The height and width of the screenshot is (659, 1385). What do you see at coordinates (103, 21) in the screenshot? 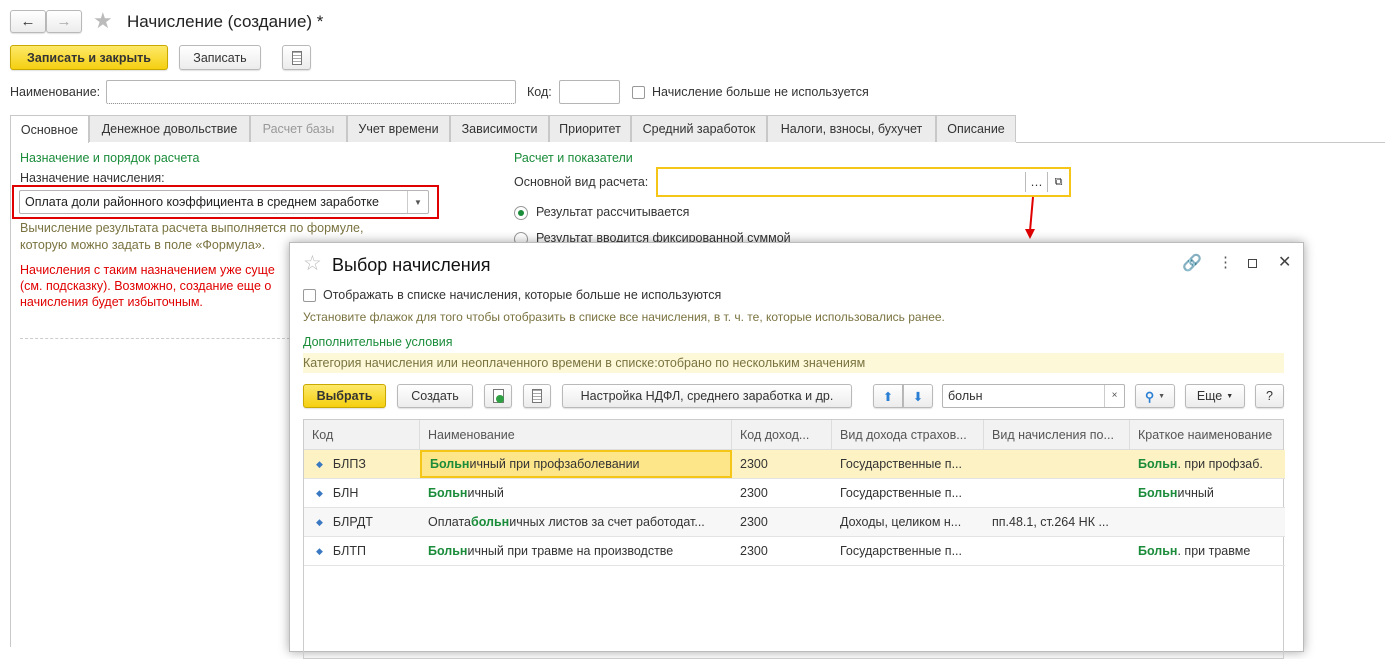
I see `favorite-star-icon: ★` at bounding box center [103, 21].